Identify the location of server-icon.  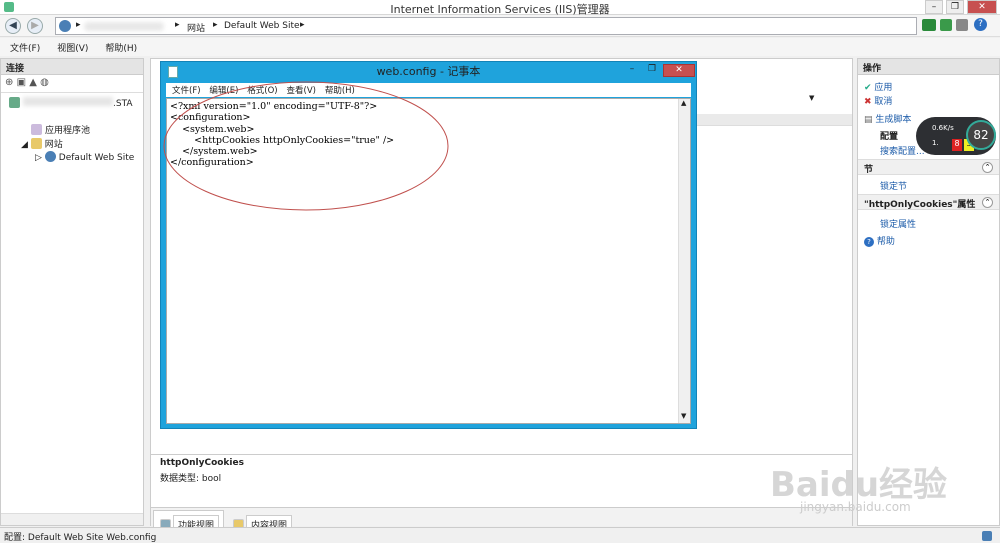
(14, 102).